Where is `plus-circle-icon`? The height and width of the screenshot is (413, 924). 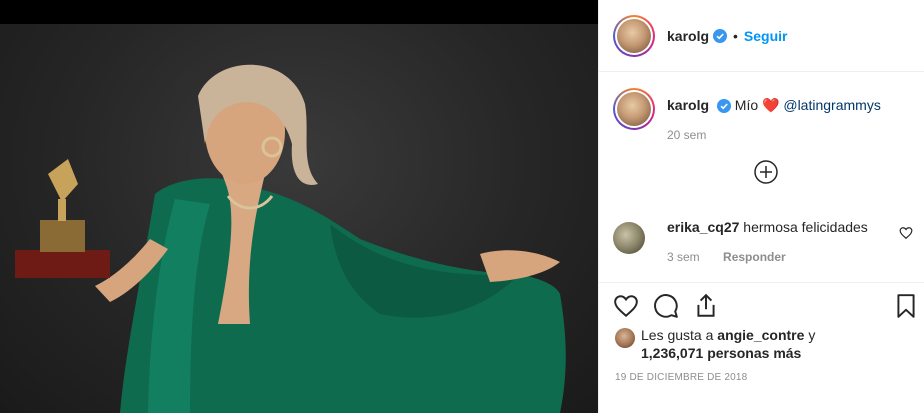
plus-circle-icon is located at coordinates (766, 172).